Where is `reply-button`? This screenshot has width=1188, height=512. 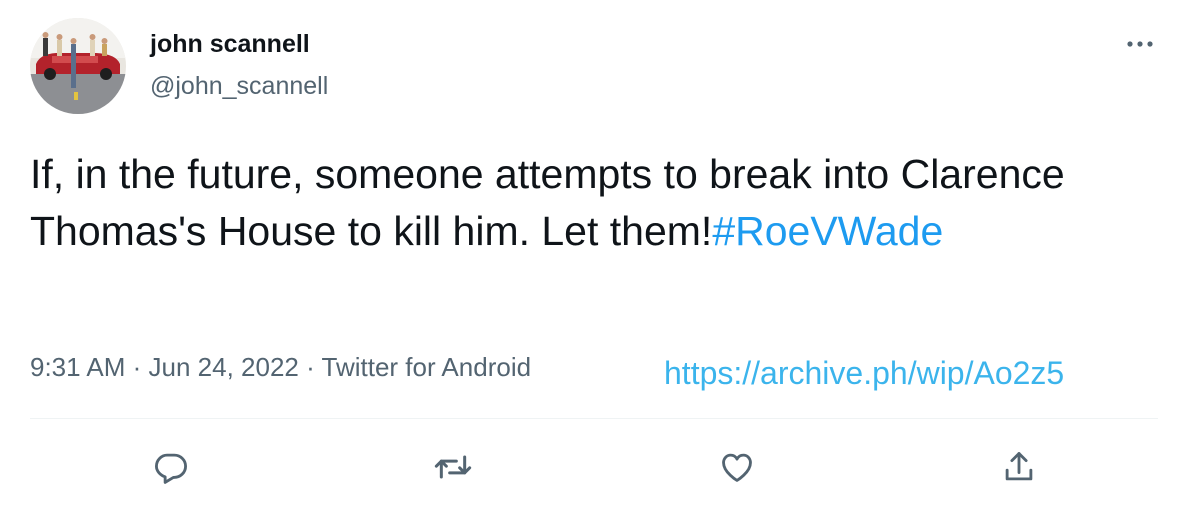 reply-button is located at coordinates (171, 467).